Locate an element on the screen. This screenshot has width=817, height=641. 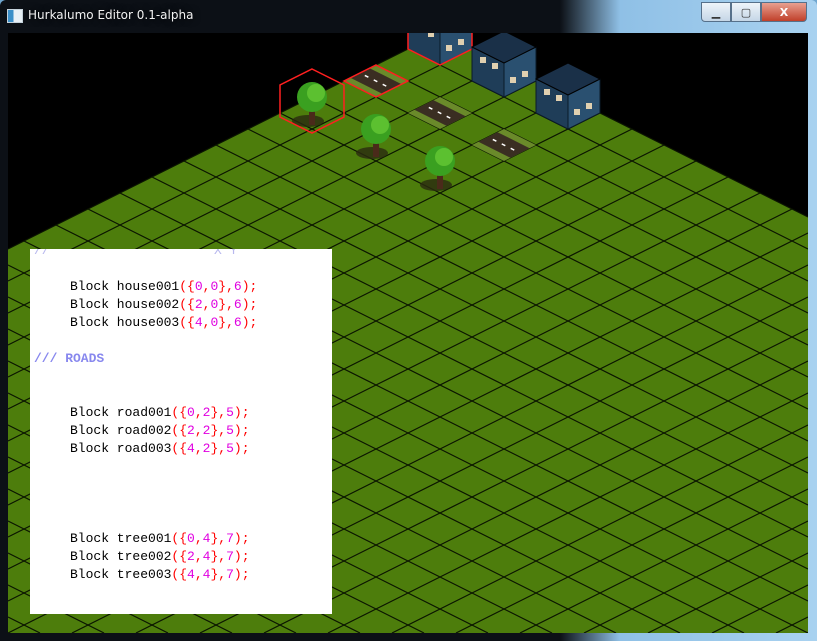
code-line: Block tree001({0,4},7); is located at coordinates (160, 538).